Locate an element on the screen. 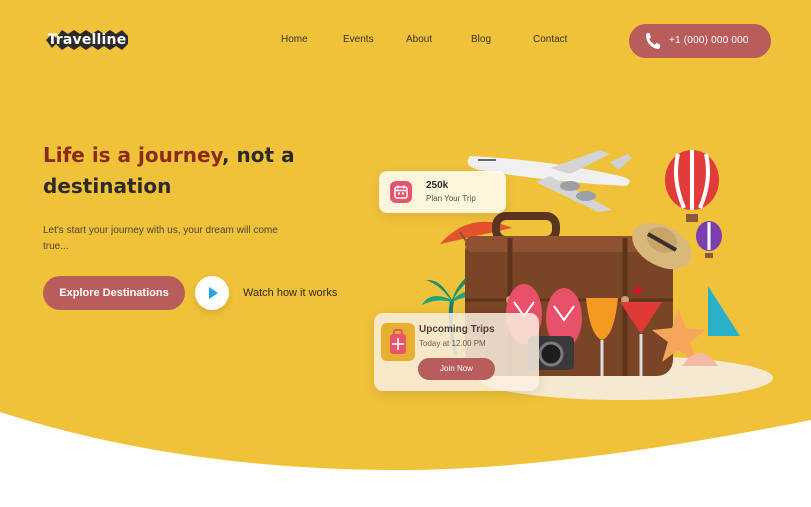  trip-card-title: Upcoming Trips is located at coordinates (457, 329).